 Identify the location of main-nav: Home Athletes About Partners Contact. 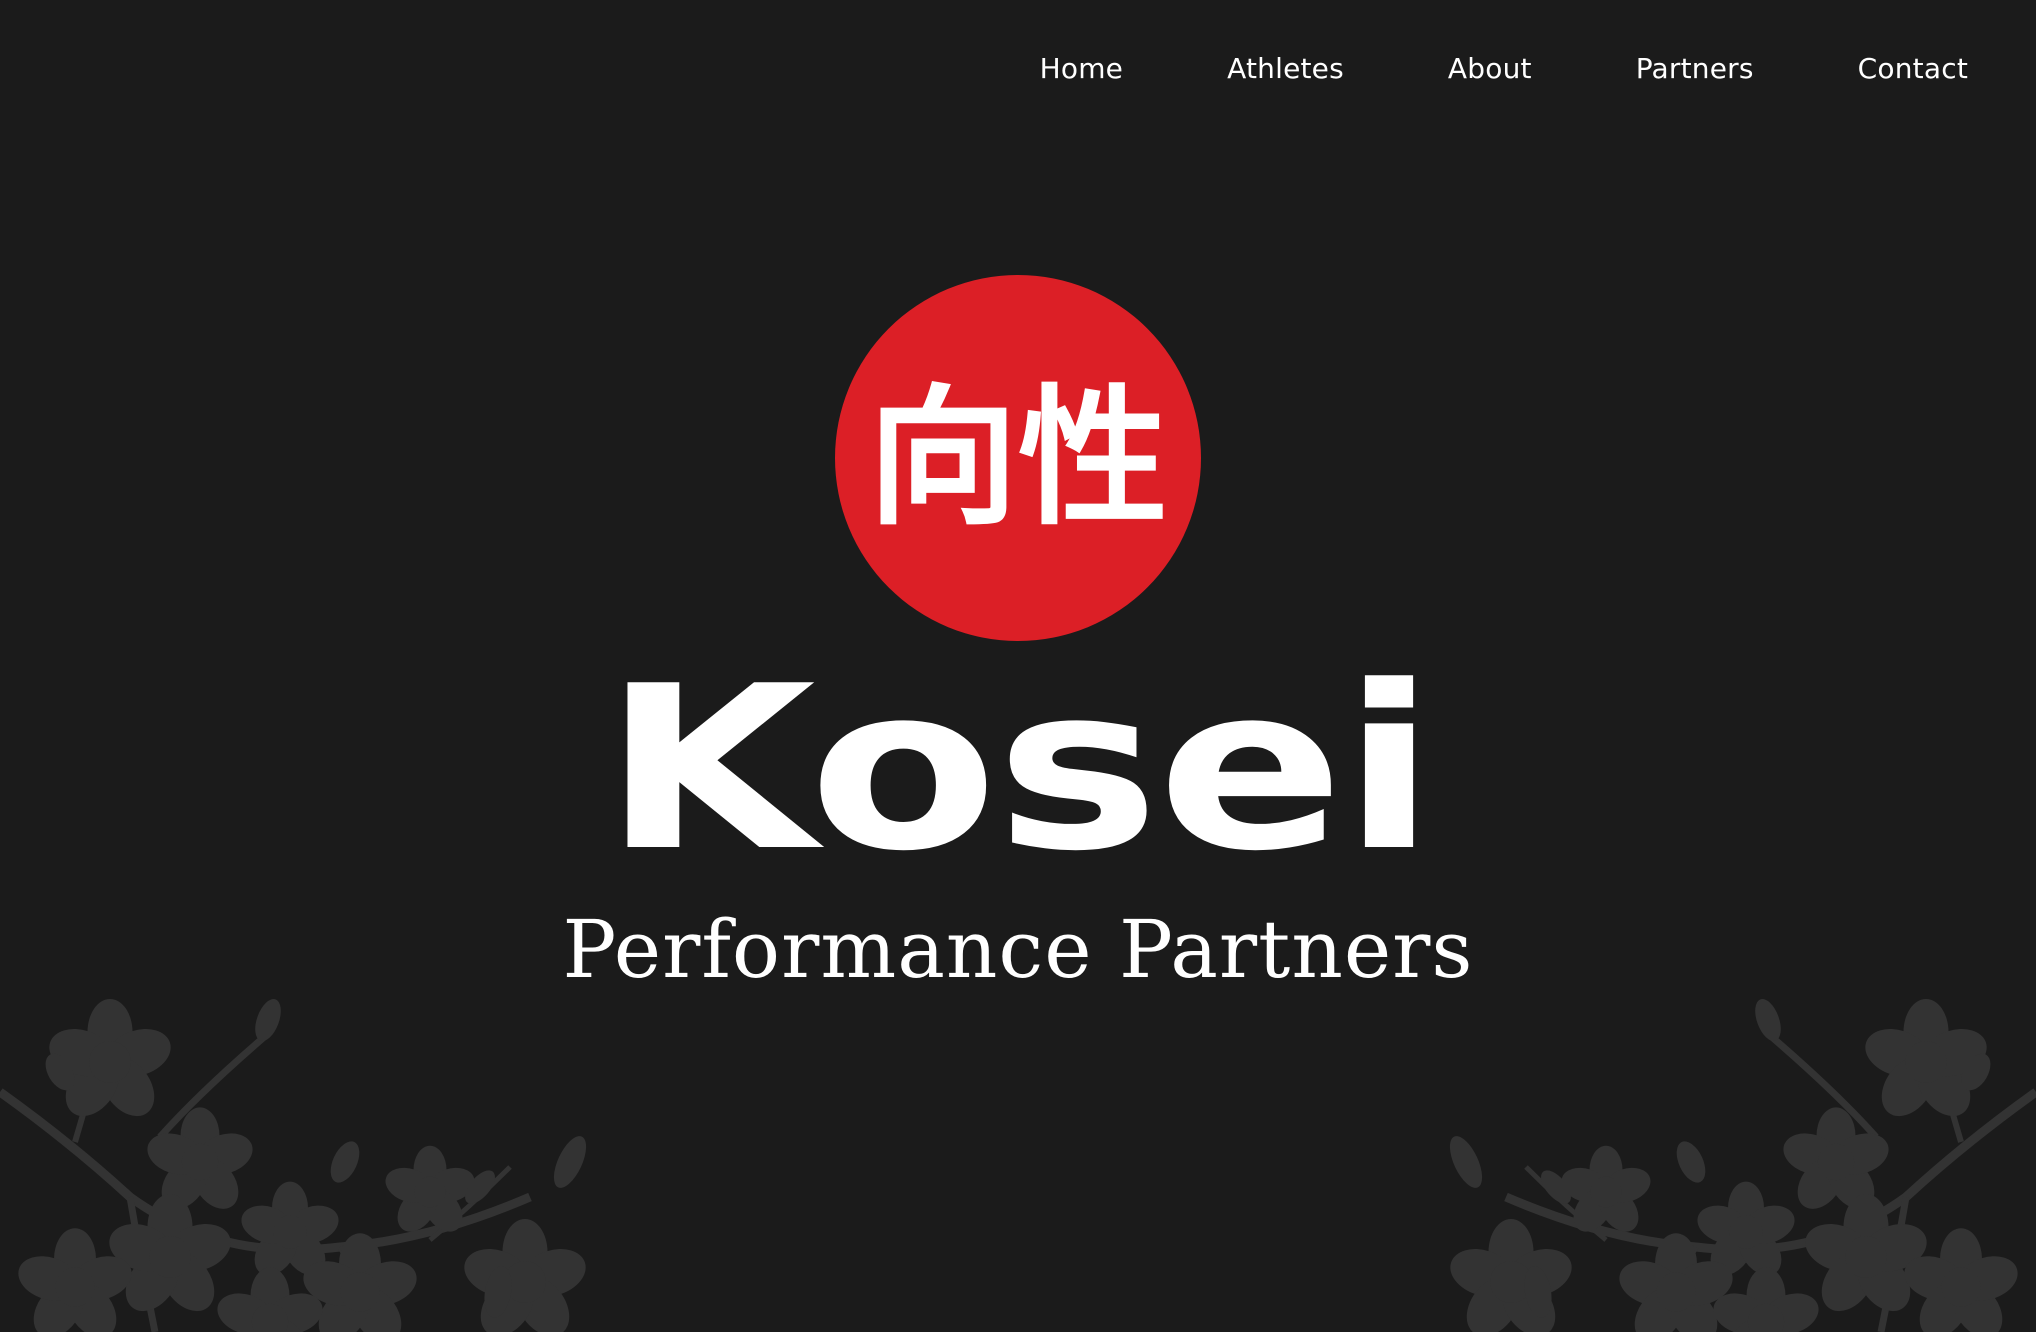
(1512, 68).